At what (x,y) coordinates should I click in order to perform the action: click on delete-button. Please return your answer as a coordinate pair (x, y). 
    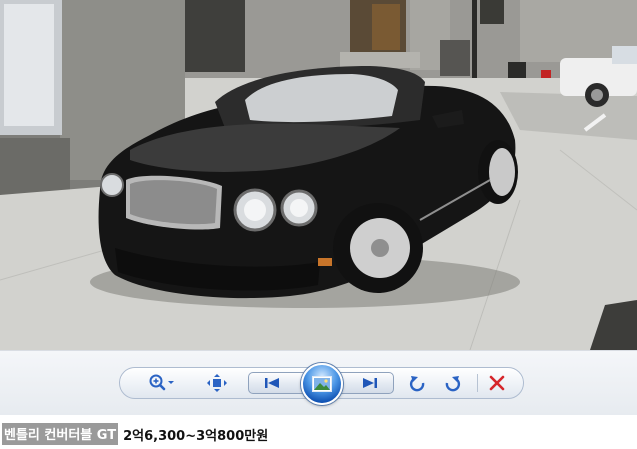
    Looking at the image, I should click on (497, 383).